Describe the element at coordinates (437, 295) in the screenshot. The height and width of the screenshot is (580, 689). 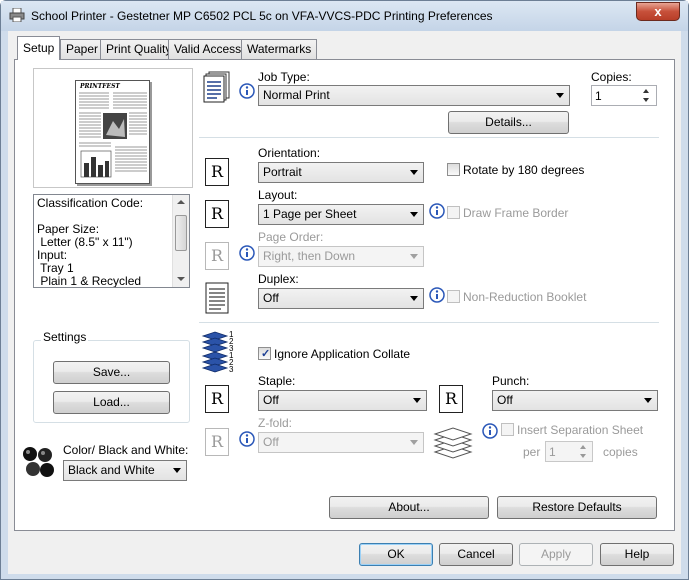
I see `duplex-info-icon` at that location.